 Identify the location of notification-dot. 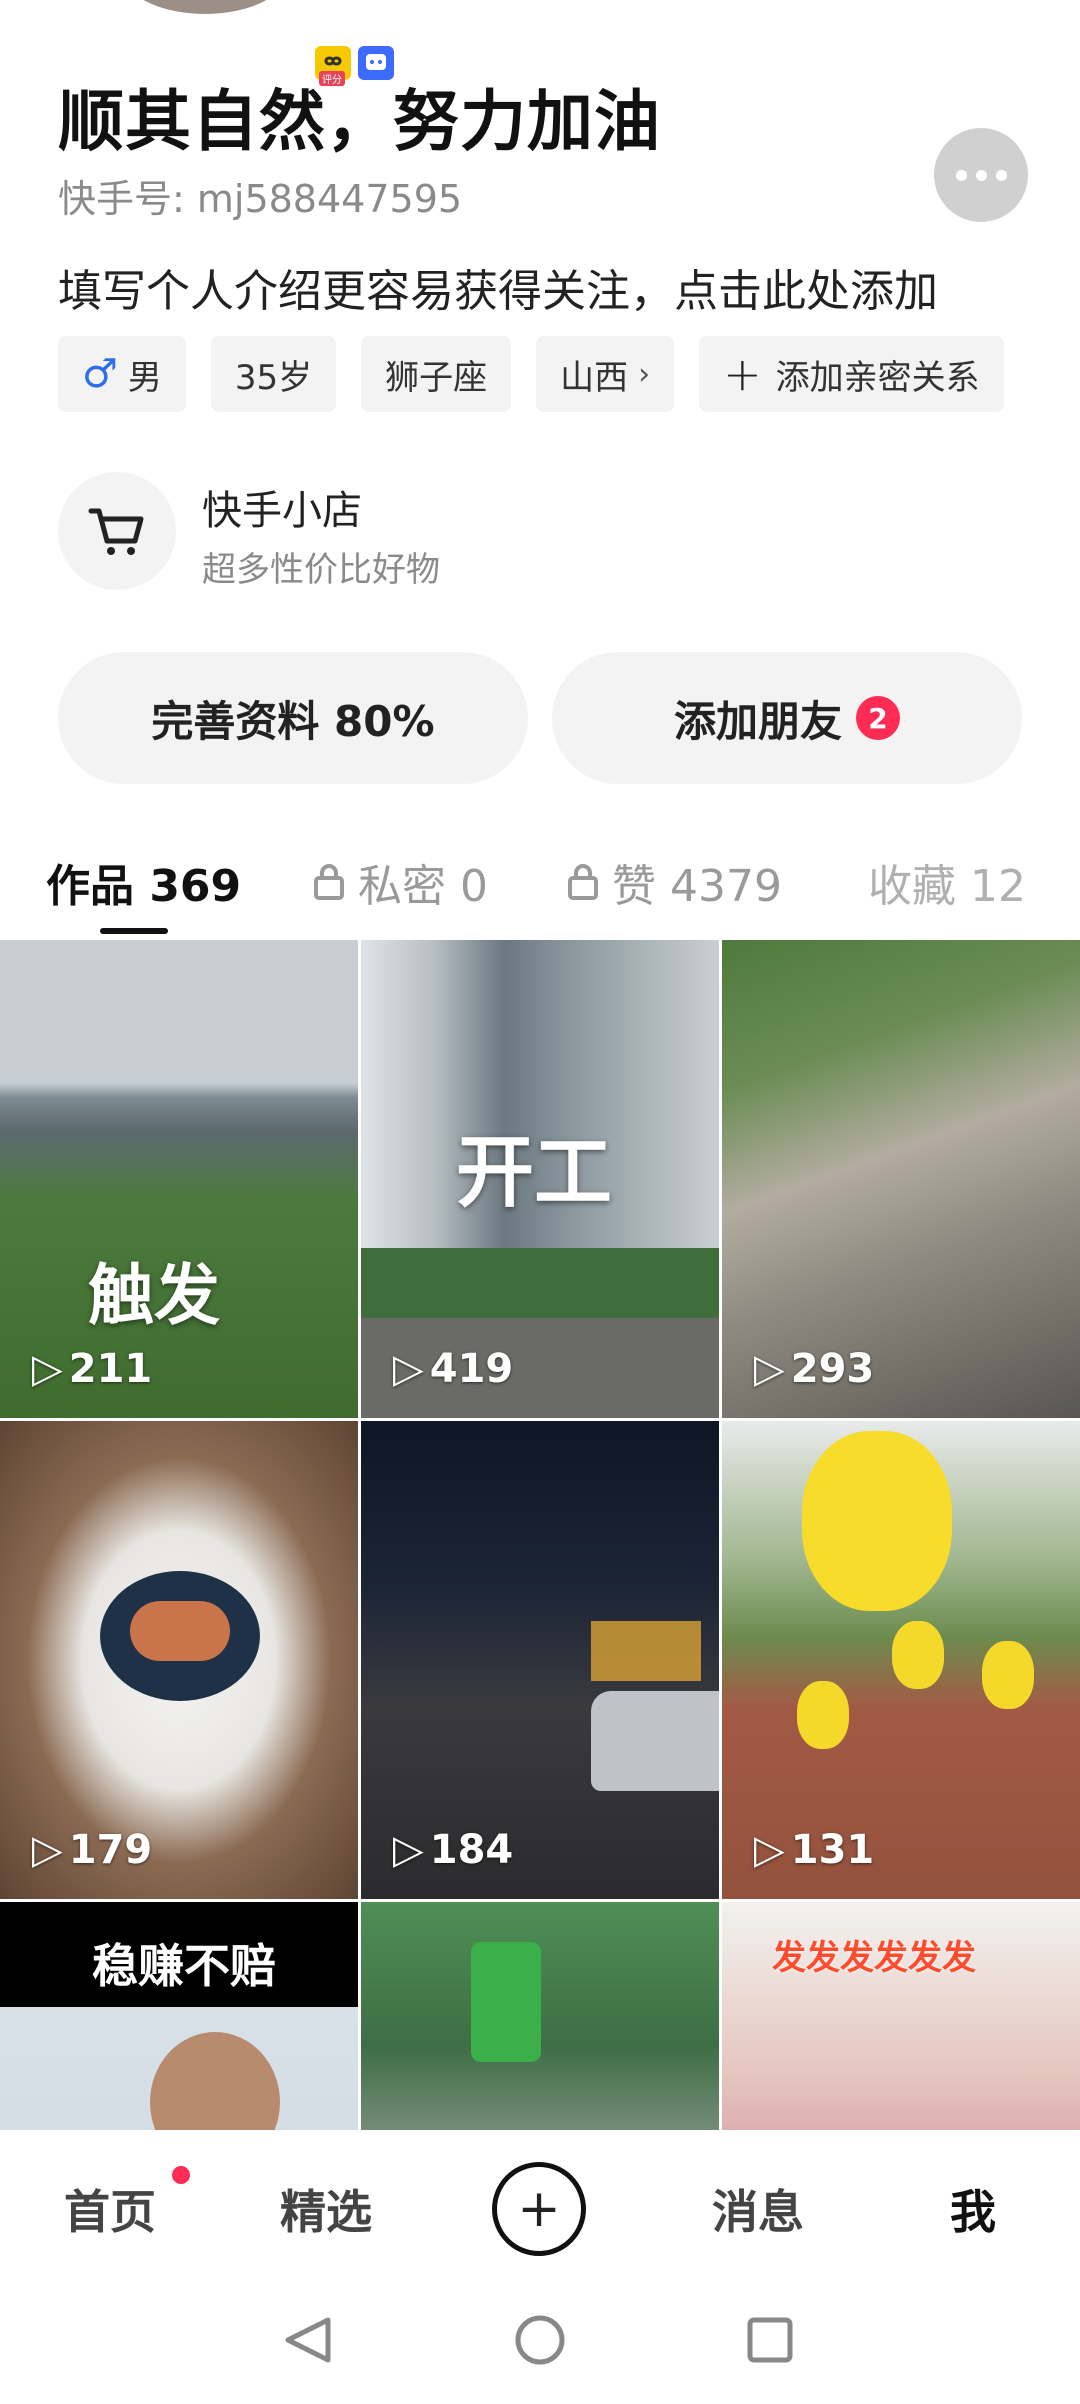
(181, 2175).